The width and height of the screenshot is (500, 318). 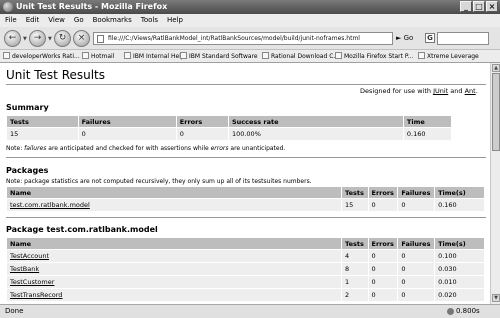 What do you see at coordinates (459, 295) in the screenshot?
I see `testsuite-time: 0.020` at bounding box center [459, 295].